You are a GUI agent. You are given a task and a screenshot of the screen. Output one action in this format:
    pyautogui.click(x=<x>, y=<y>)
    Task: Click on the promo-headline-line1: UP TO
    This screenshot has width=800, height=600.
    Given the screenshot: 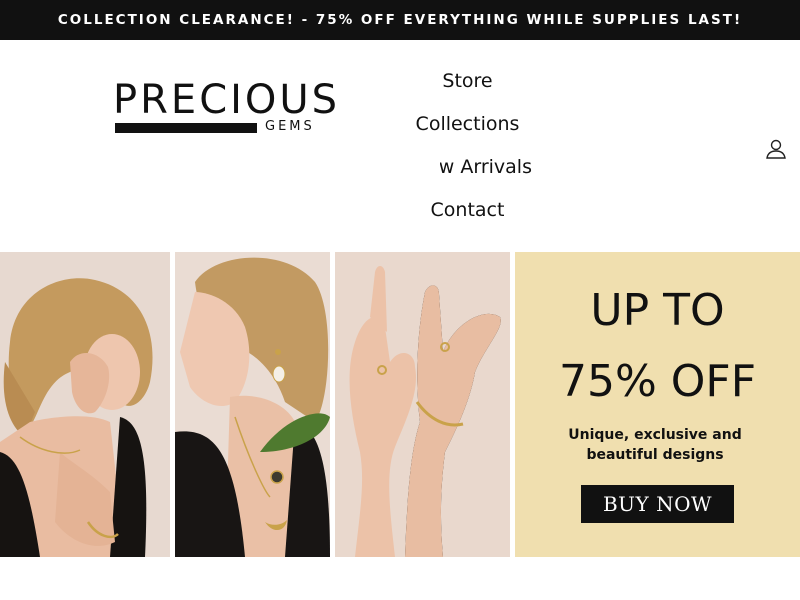 What is the action you would take?
    pyautogui.click(x=657, y=310)
    